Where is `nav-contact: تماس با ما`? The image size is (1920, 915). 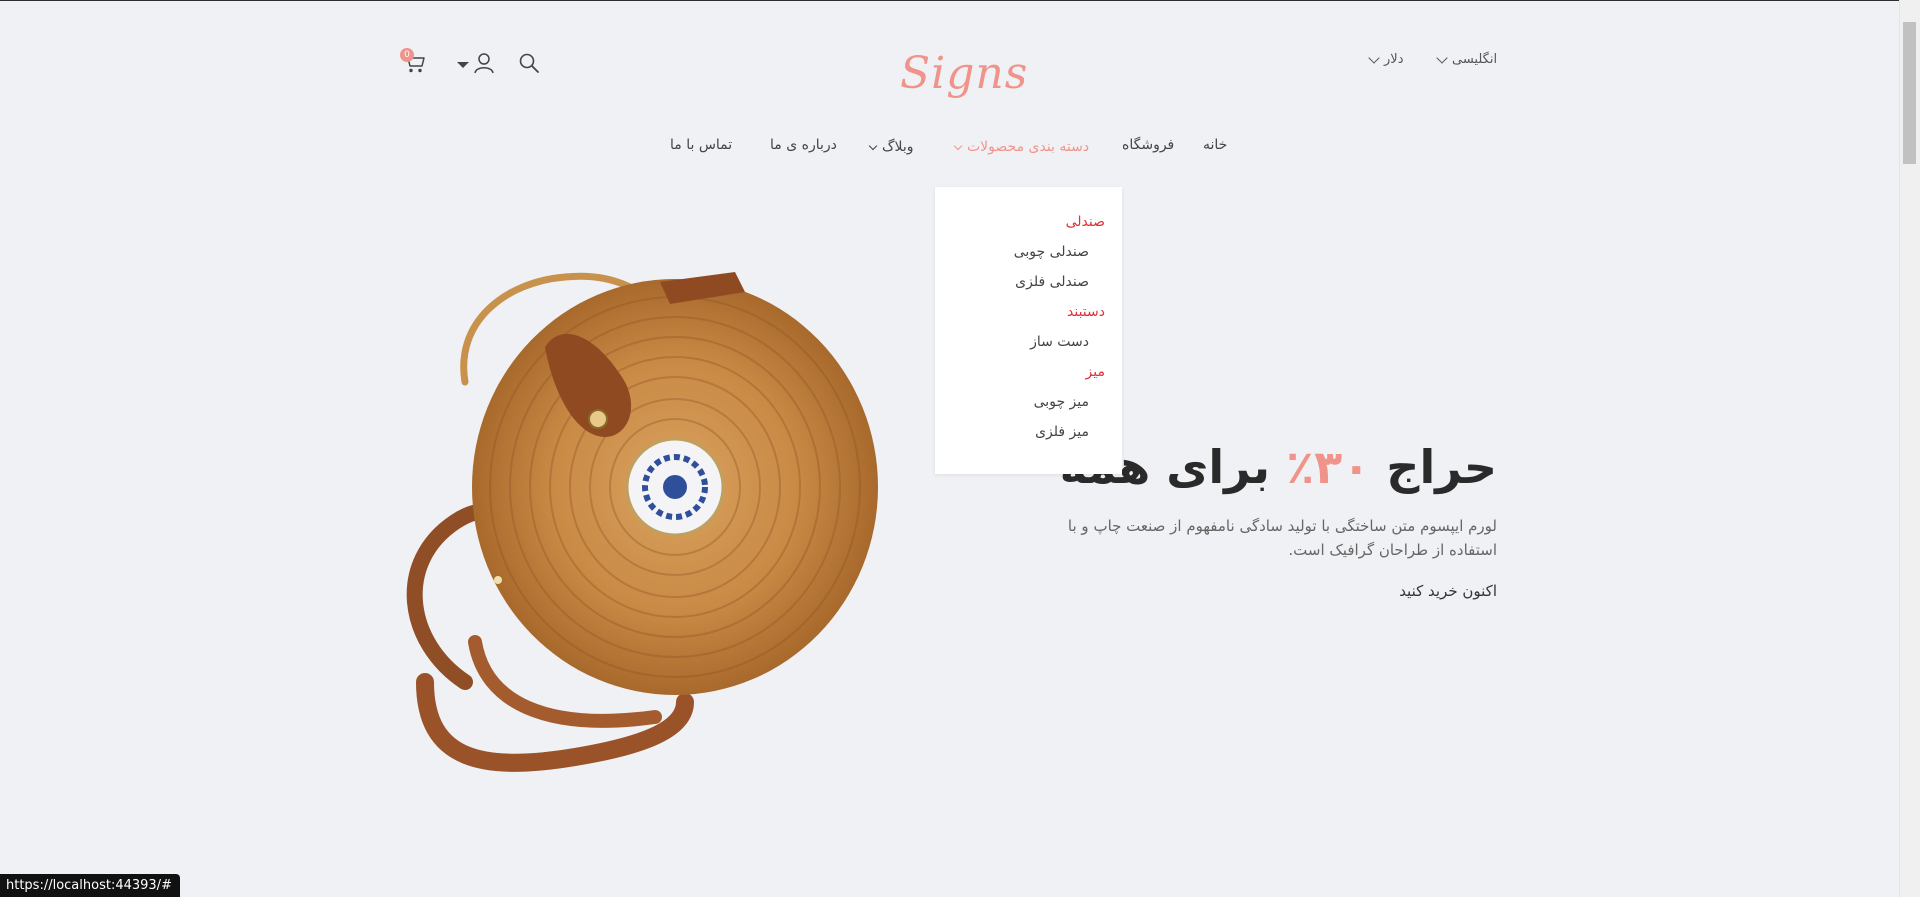 nav-contact: تماس با ما is located at coordinates (701, 147).